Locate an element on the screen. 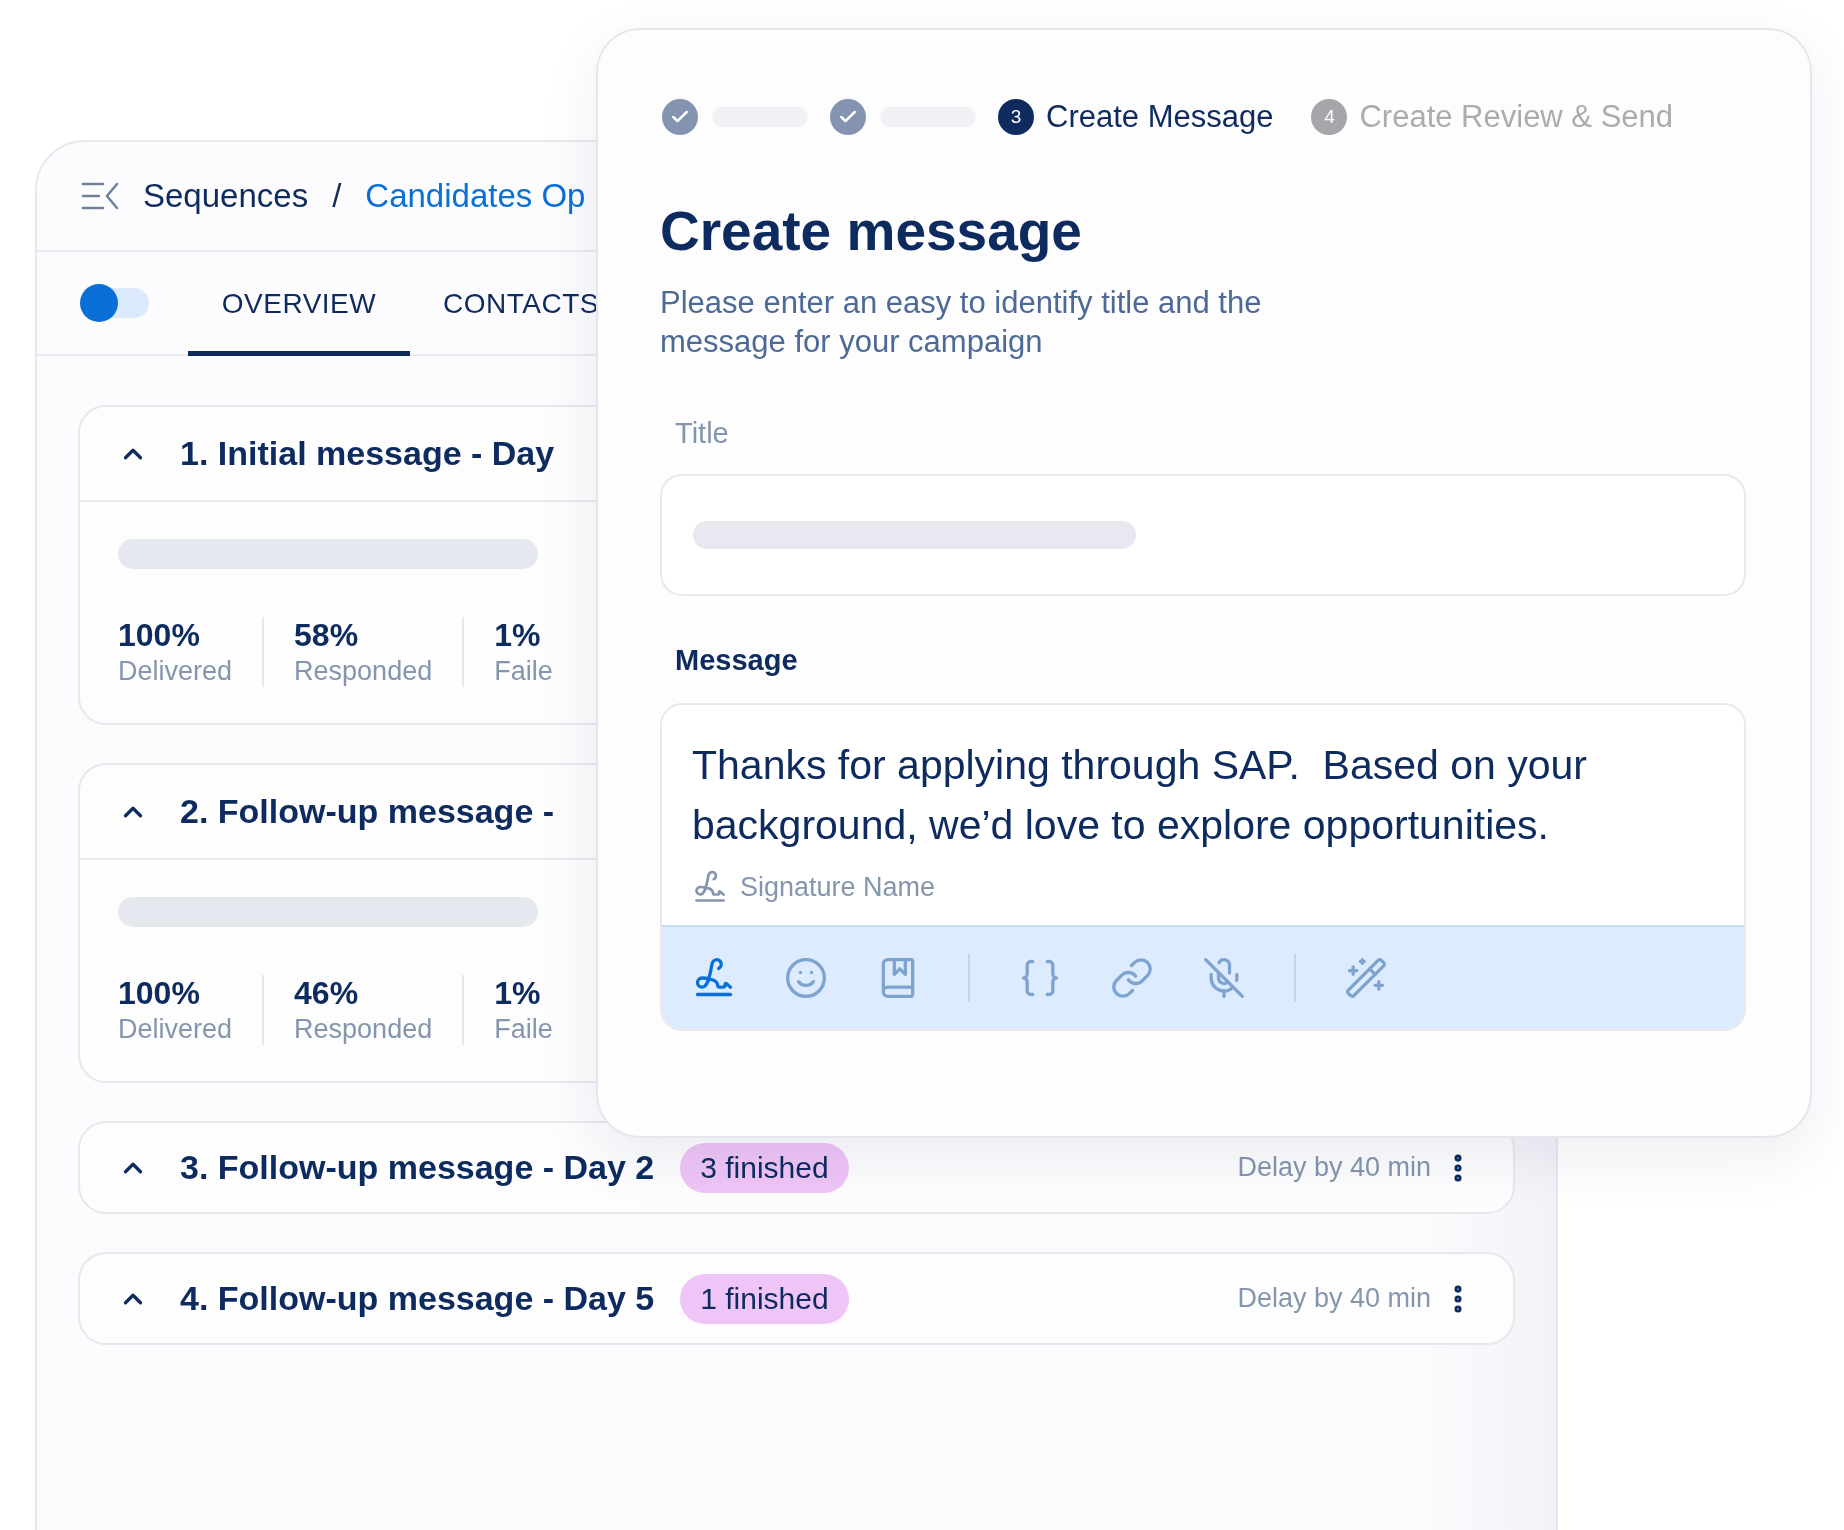  signature-icon is located at coordinates (710, 887).